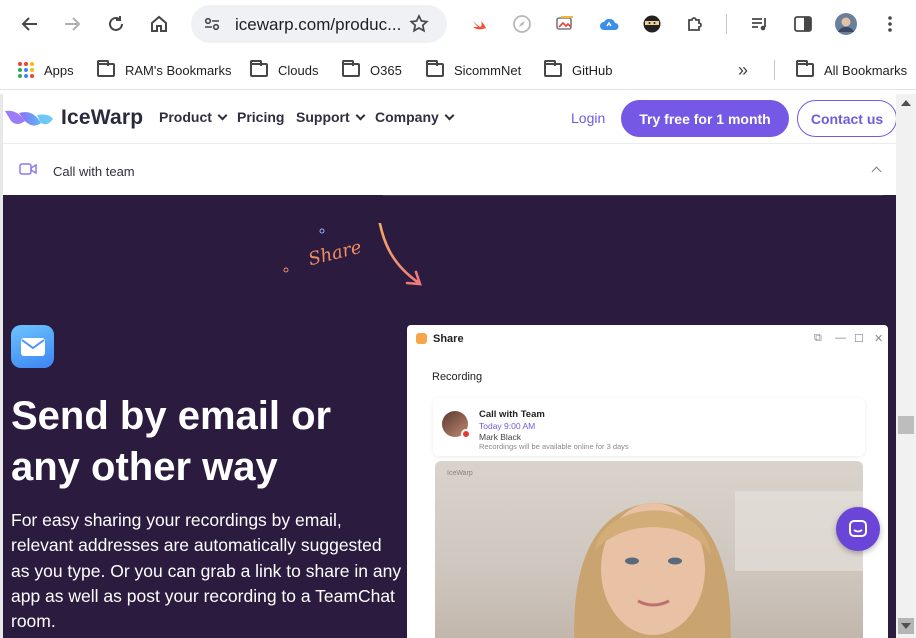  I want to click on recording-section-label: Recording, so click(457, 377).